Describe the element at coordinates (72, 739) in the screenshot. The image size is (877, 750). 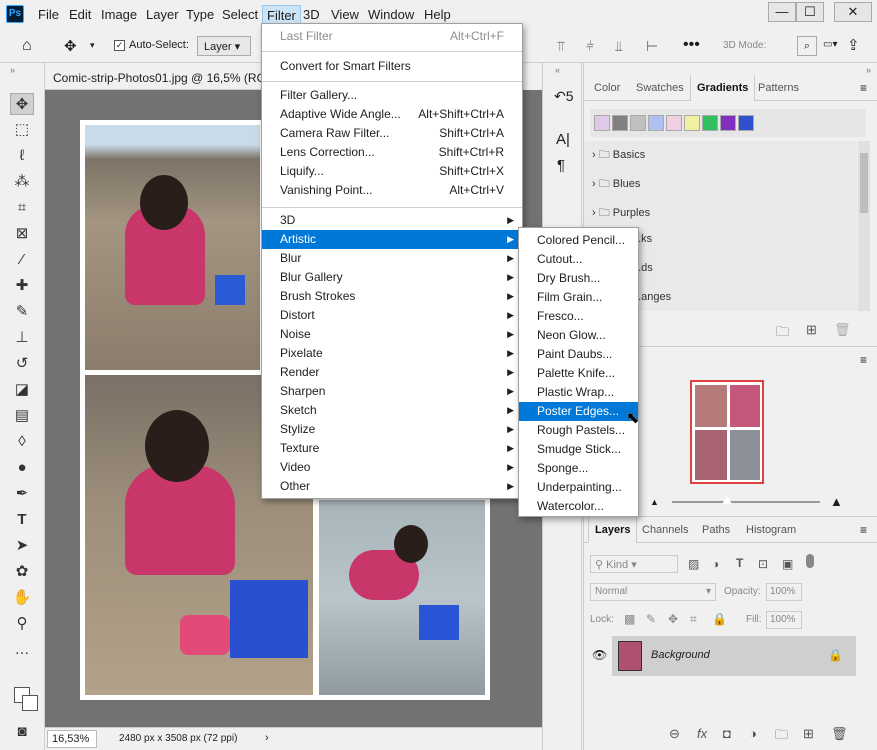
I see `zoom-level: 16,53%` at that location.